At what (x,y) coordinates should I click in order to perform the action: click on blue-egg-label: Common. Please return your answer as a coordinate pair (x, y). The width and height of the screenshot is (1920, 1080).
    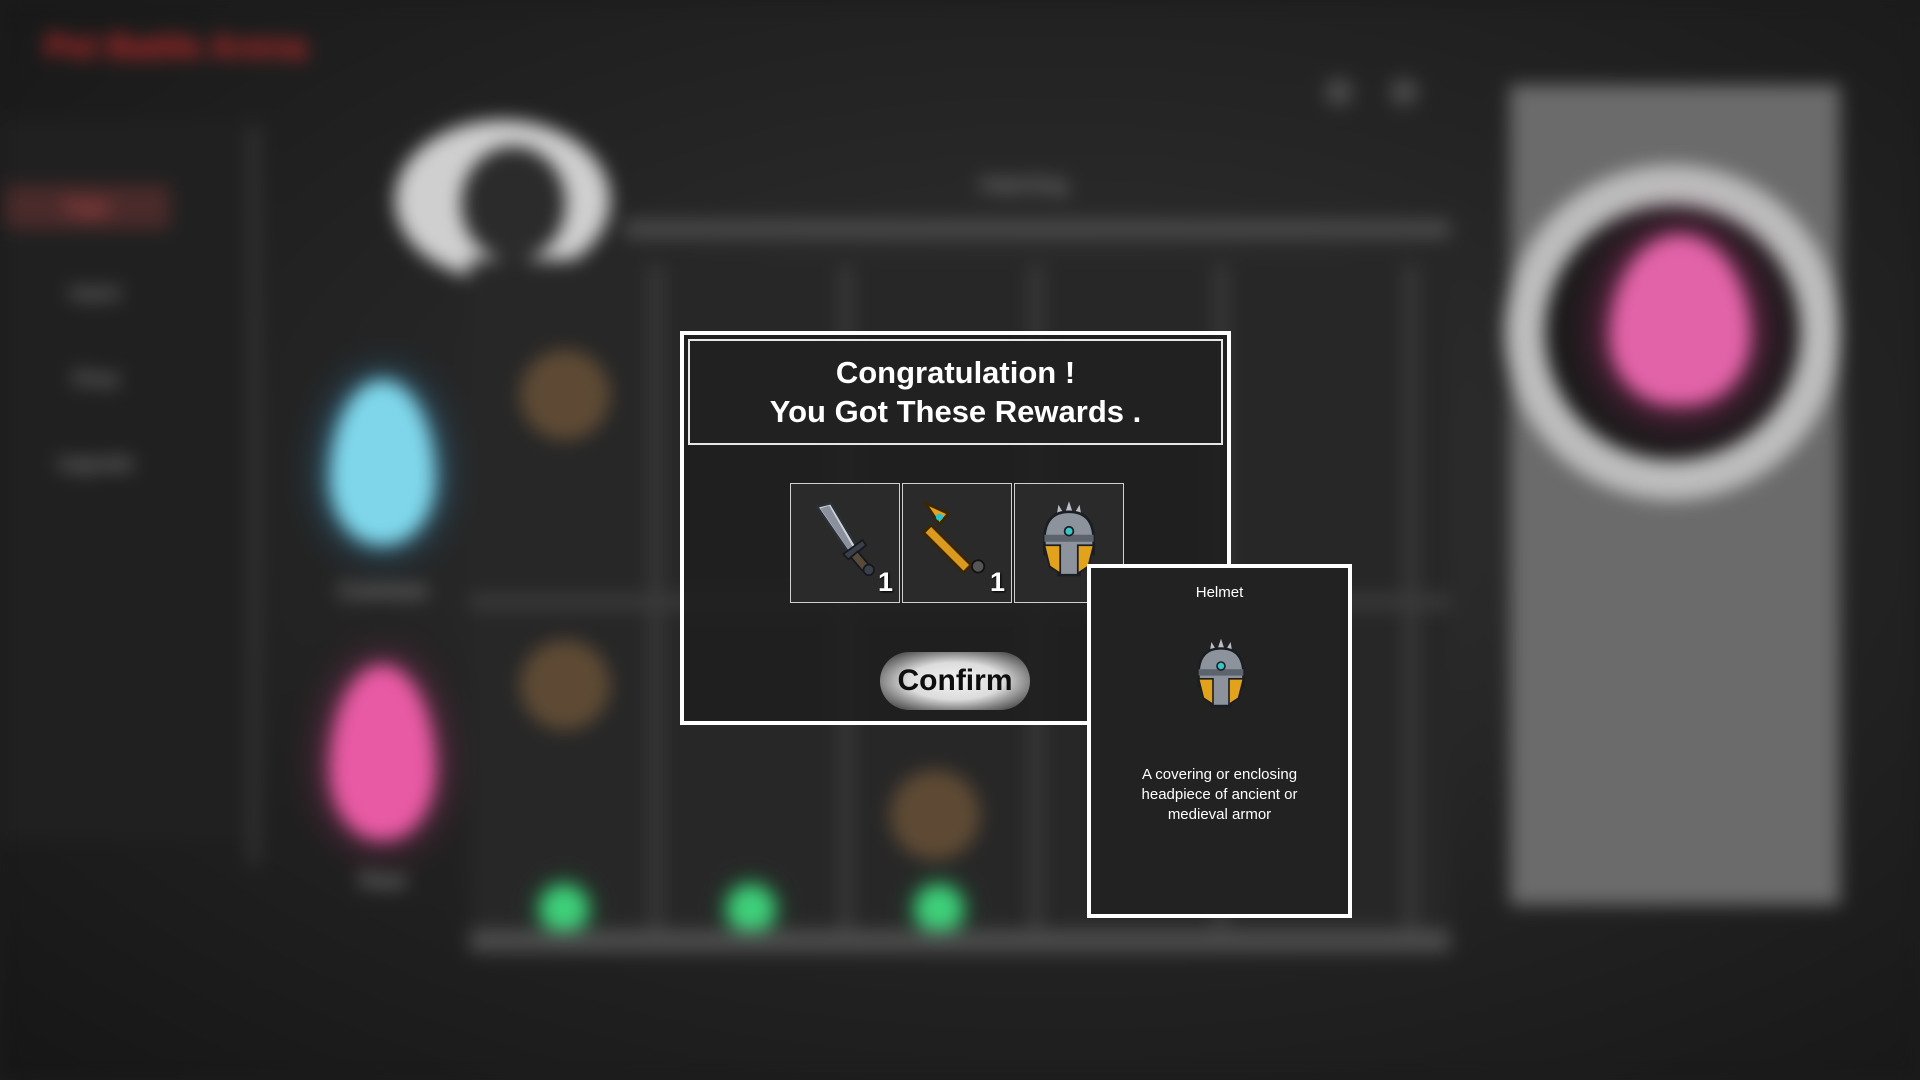
    Looking at the image, I should click on (383, 590).